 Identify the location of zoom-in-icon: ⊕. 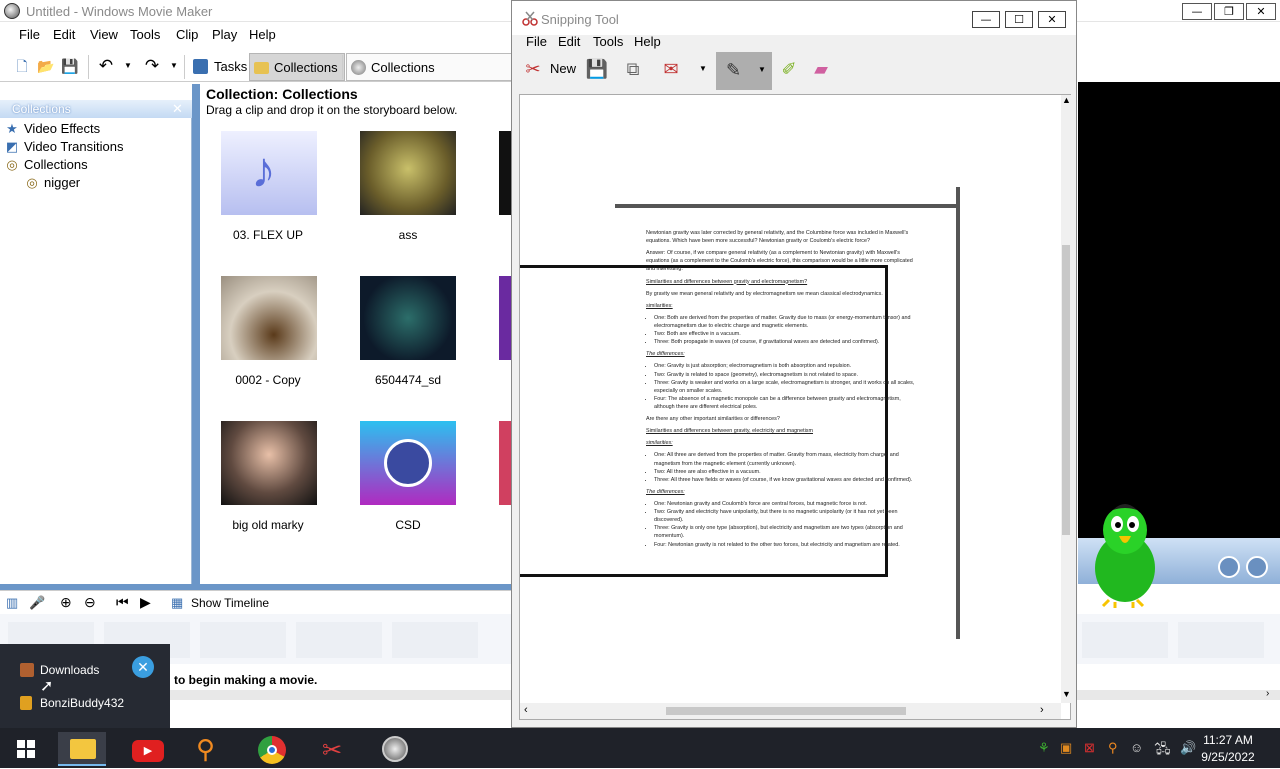
(66, 602).